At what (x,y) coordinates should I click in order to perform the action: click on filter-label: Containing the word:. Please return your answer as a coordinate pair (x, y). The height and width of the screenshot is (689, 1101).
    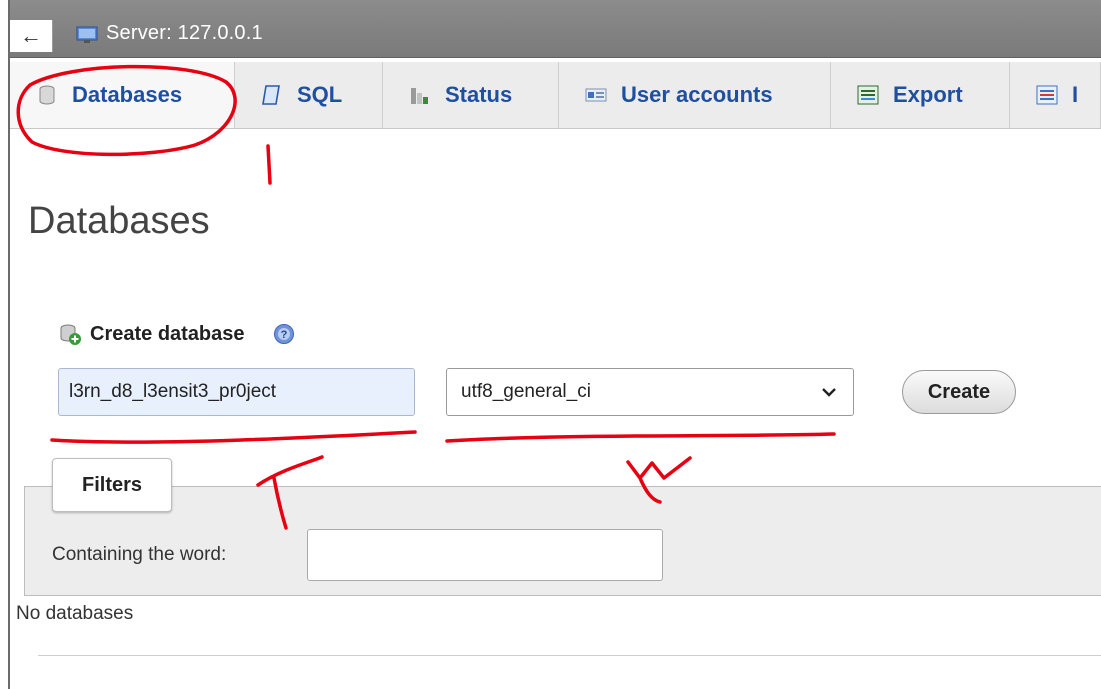
    Looking at the image, I should click on (139, 554).